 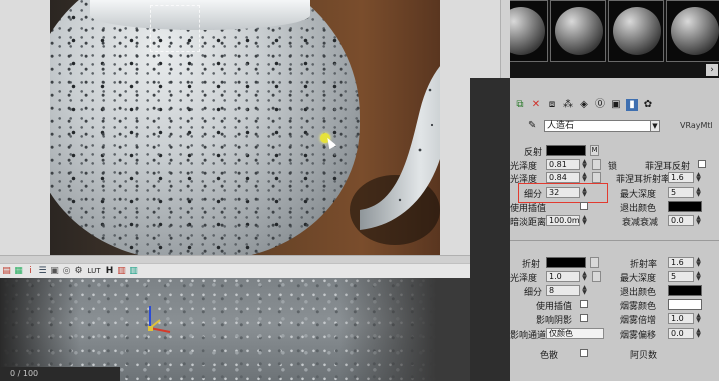 I want to click on dim-falloff-label: 衰减衰减, so click(x=640, y=223).